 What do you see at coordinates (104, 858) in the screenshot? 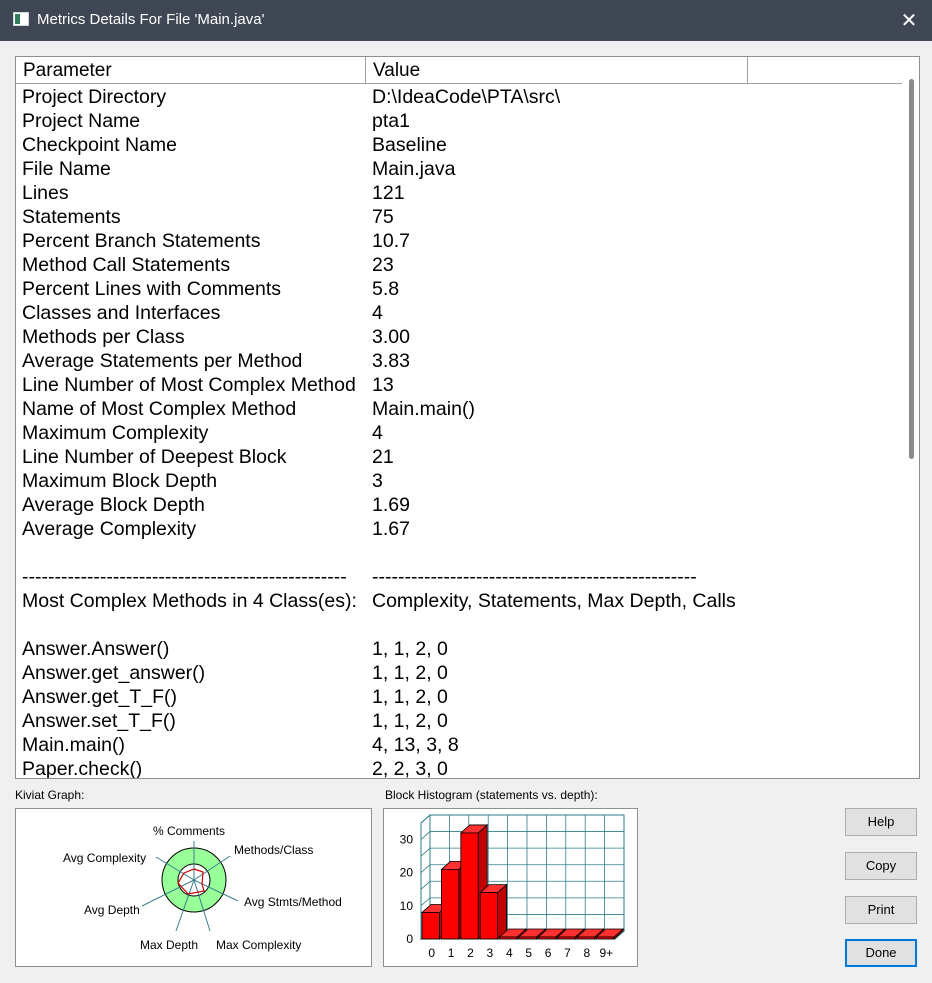
I see `kiviat-axis-label: Avg Complexity` at bounding box center [104, 858].